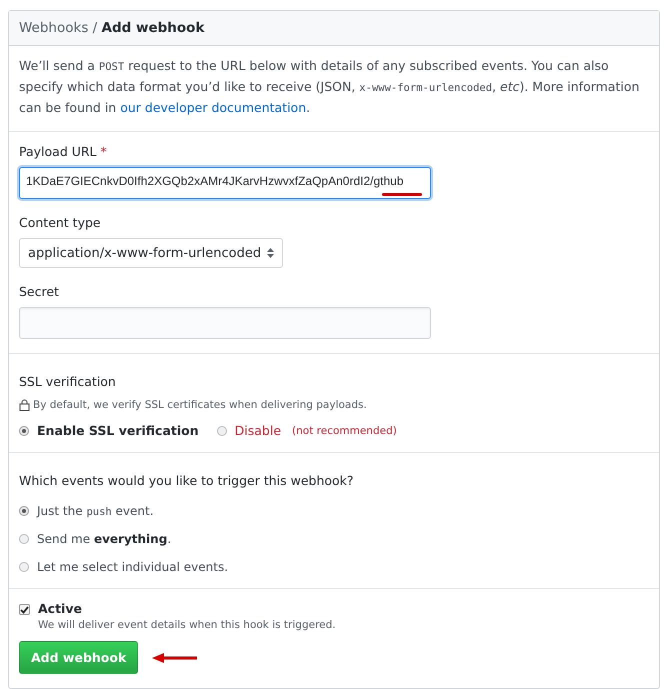 This screenshot has width=668, height=689. Describe the element at coordinates (270, 253) in the screenshot. I see `caret-icon` at that location.